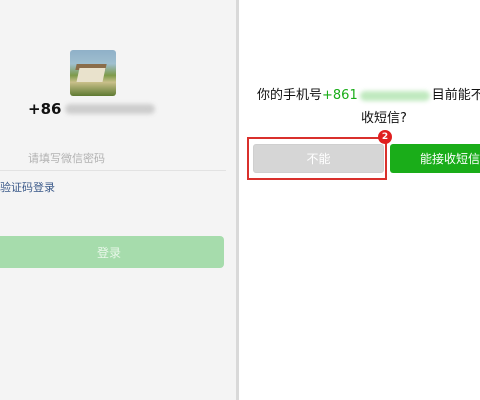 Image resolution: width=480 pixels, height=400 pixels. Describe the element at coordinates (112, 252) in the screenshot. I see `login-button: 登录` at that location.